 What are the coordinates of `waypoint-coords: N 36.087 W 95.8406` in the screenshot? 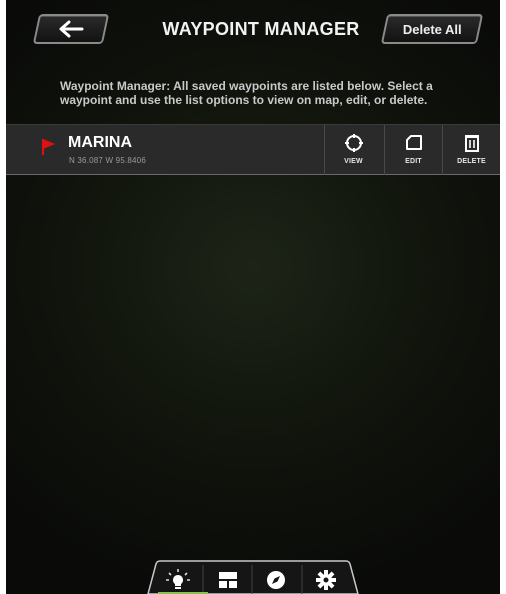 It's located at (107, 160).